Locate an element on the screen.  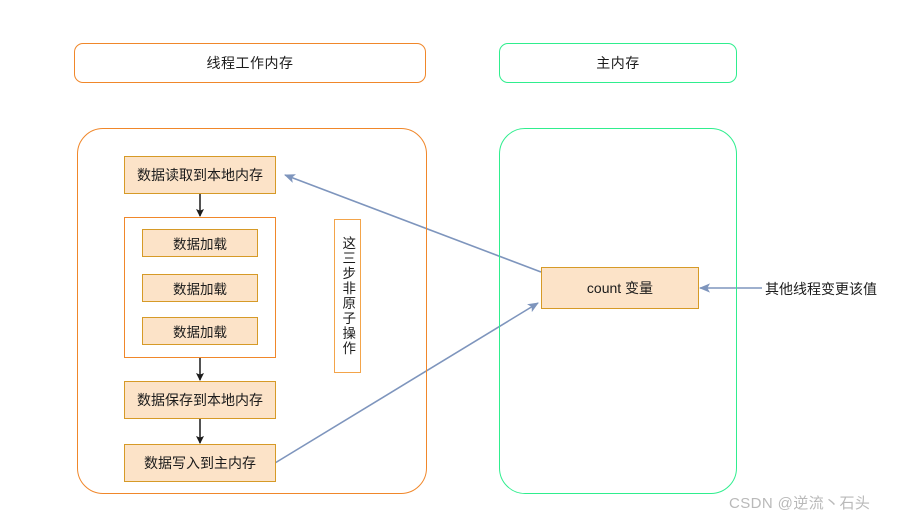
header-thread-working-memory-label: 线程工作内存 is located at coordinates (250, 63).